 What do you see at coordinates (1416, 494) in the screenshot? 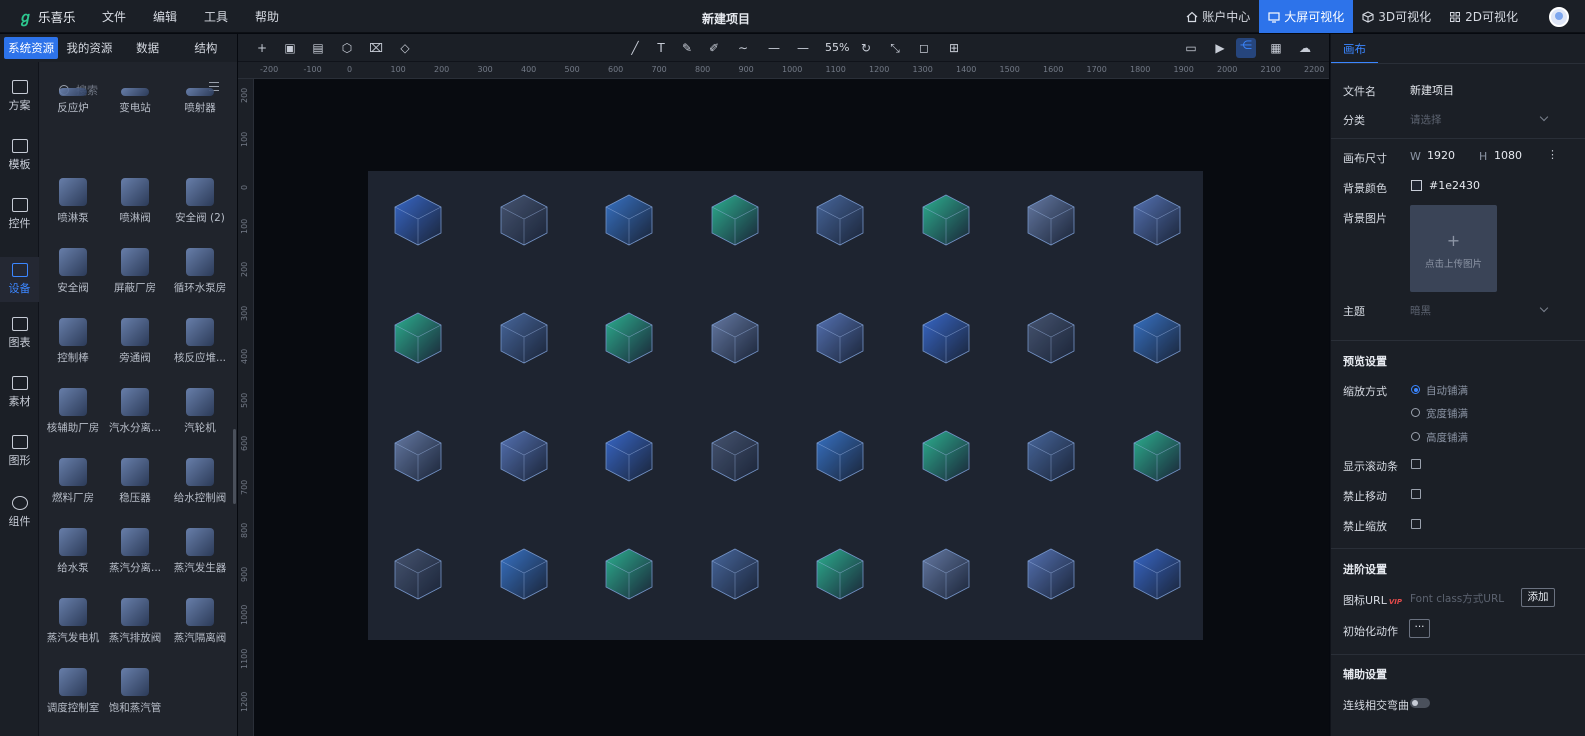
I see `no-move-checkbox` at bounding box center [1416, 494].